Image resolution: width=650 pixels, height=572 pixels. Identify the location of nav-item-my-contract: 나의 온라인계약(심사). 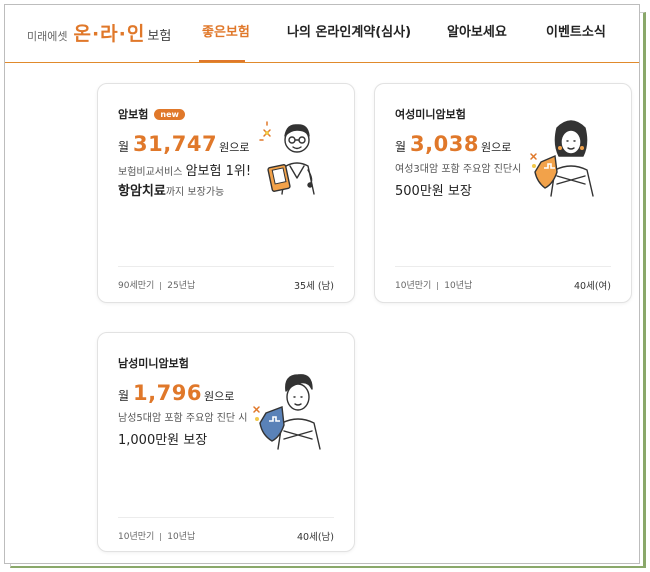
(349, 30).